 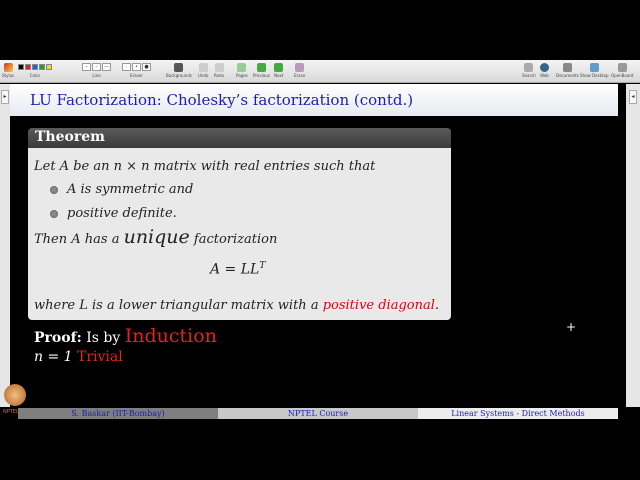 I want to click on left-page-button: ▸, so click(x=5, y=97).